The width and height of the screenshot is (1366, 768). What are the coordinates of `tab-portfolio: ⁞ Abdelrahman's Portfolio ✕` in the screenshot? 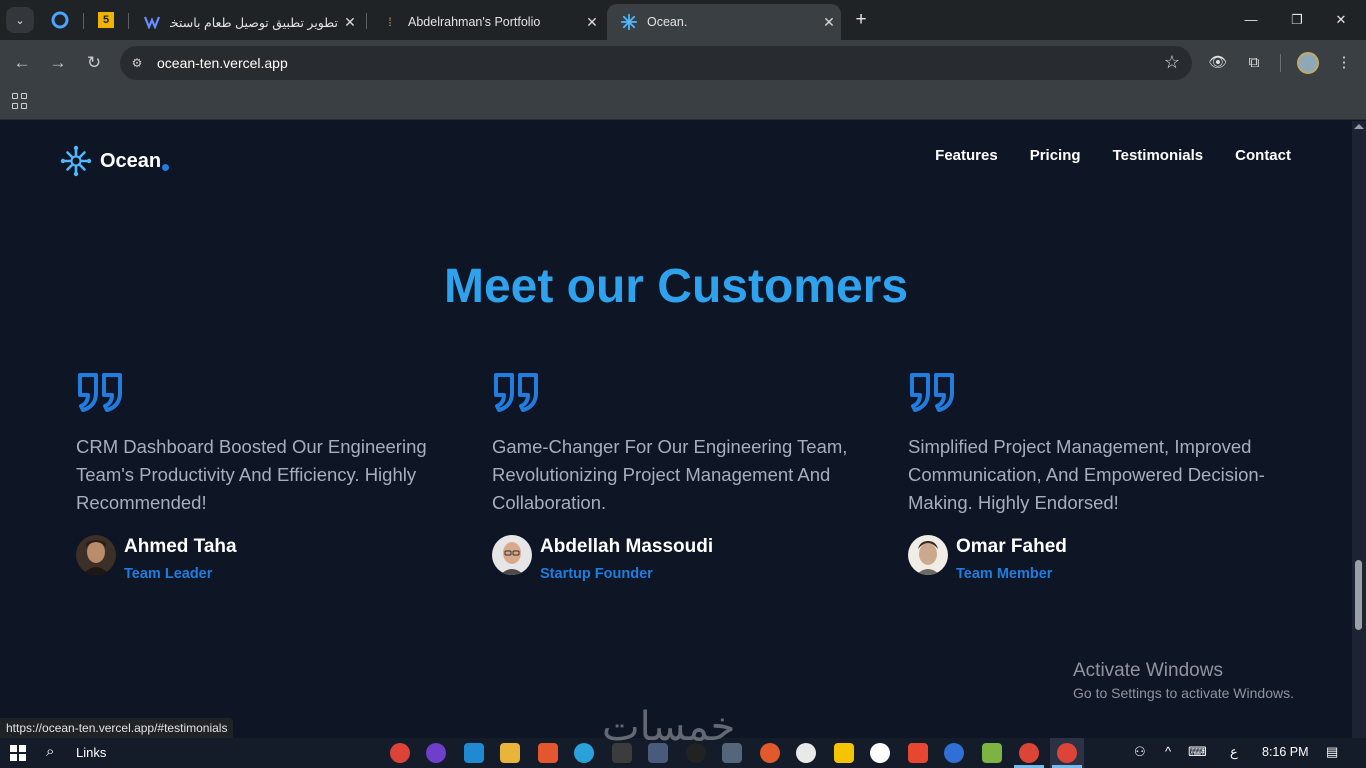 It's located at (486, 22).